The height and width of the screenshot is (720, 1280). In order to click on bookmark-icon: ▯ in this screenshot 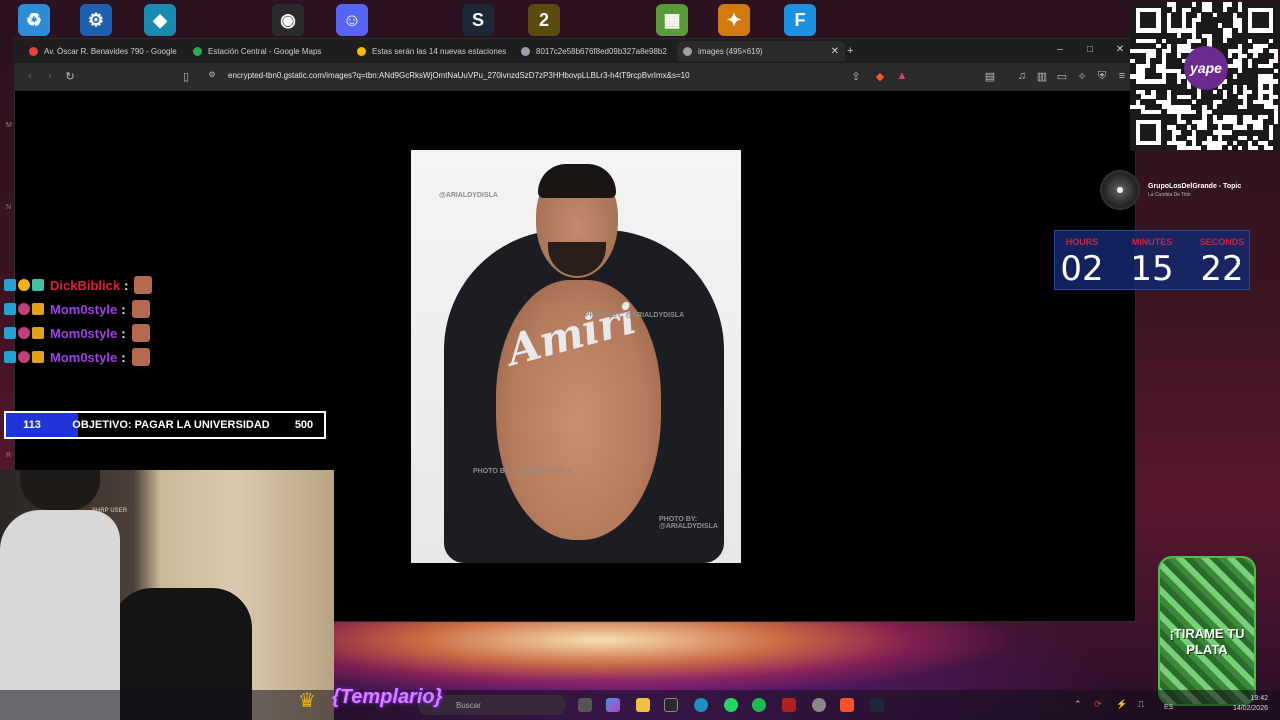, I will do `click(186, 76)`.